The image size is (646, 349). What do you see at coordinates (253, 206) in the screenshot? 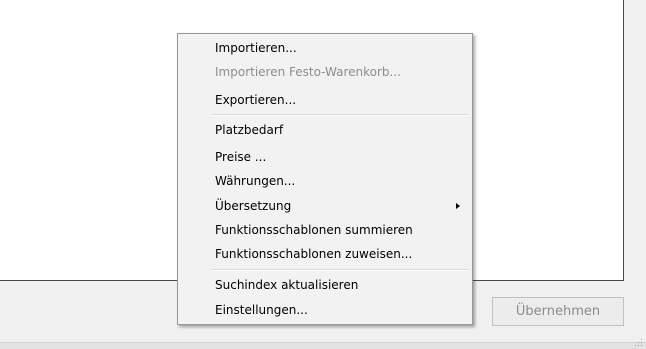
I see `menu-item-translation-label: Übersetzung` at bounding box center [253, 206].